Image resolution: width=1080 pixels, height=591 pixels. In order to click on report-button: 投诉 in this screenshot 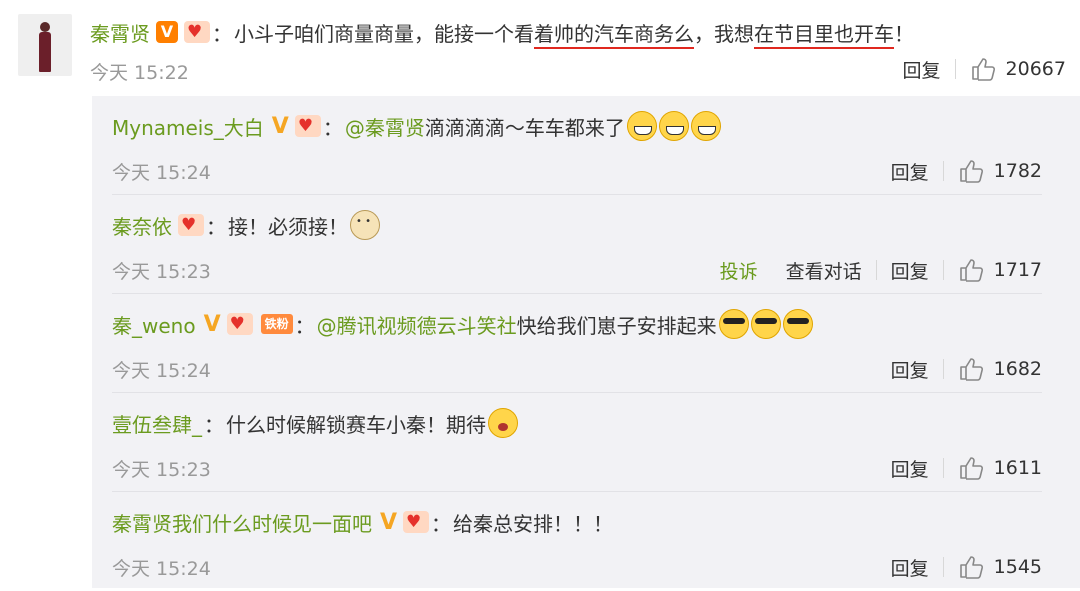, I will do `click(739, 270)`.